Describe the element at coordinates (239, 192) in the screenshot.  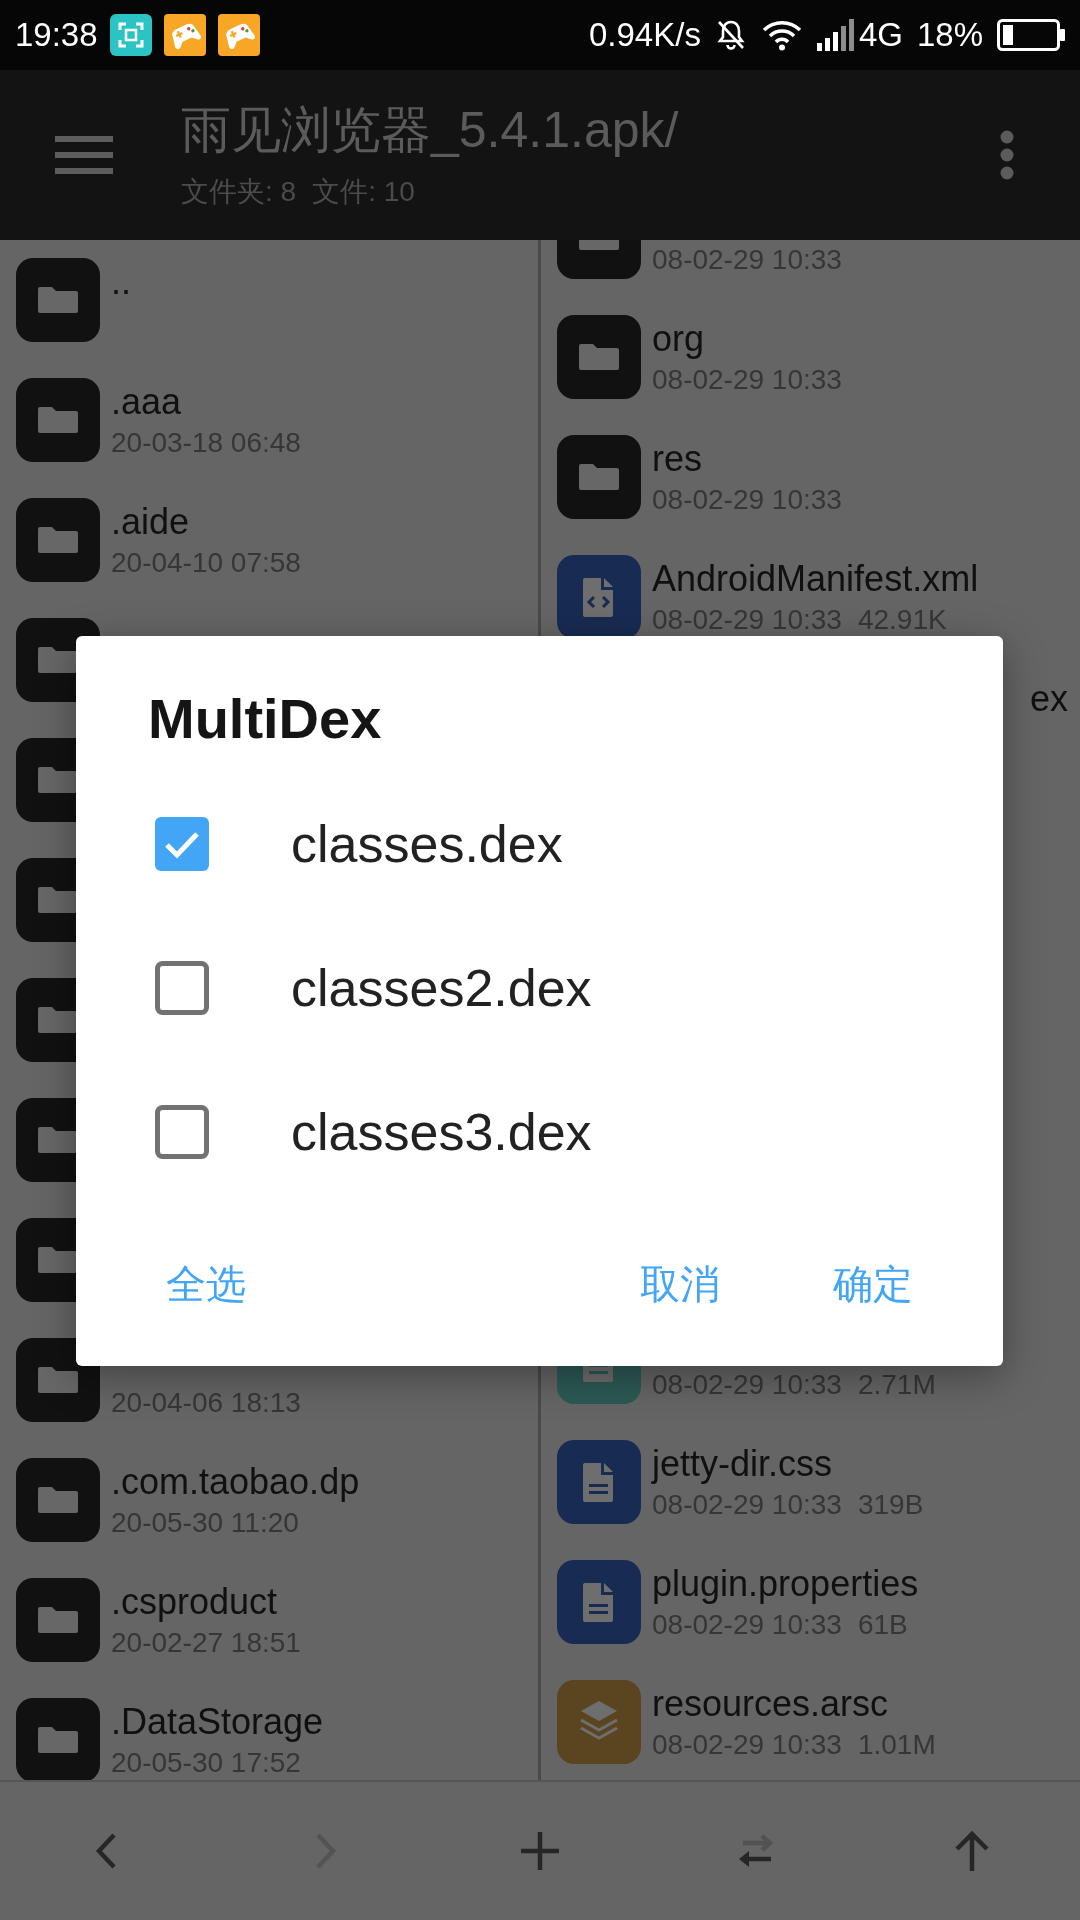
I see `folder-count: 文件夹: 8` at that location.